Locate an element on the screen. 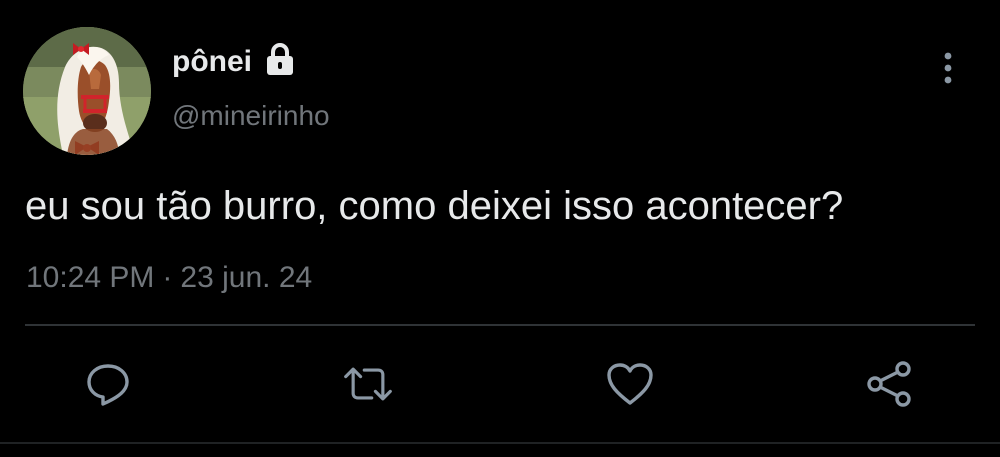  bottom-divider is located at coordinates (500, 443).